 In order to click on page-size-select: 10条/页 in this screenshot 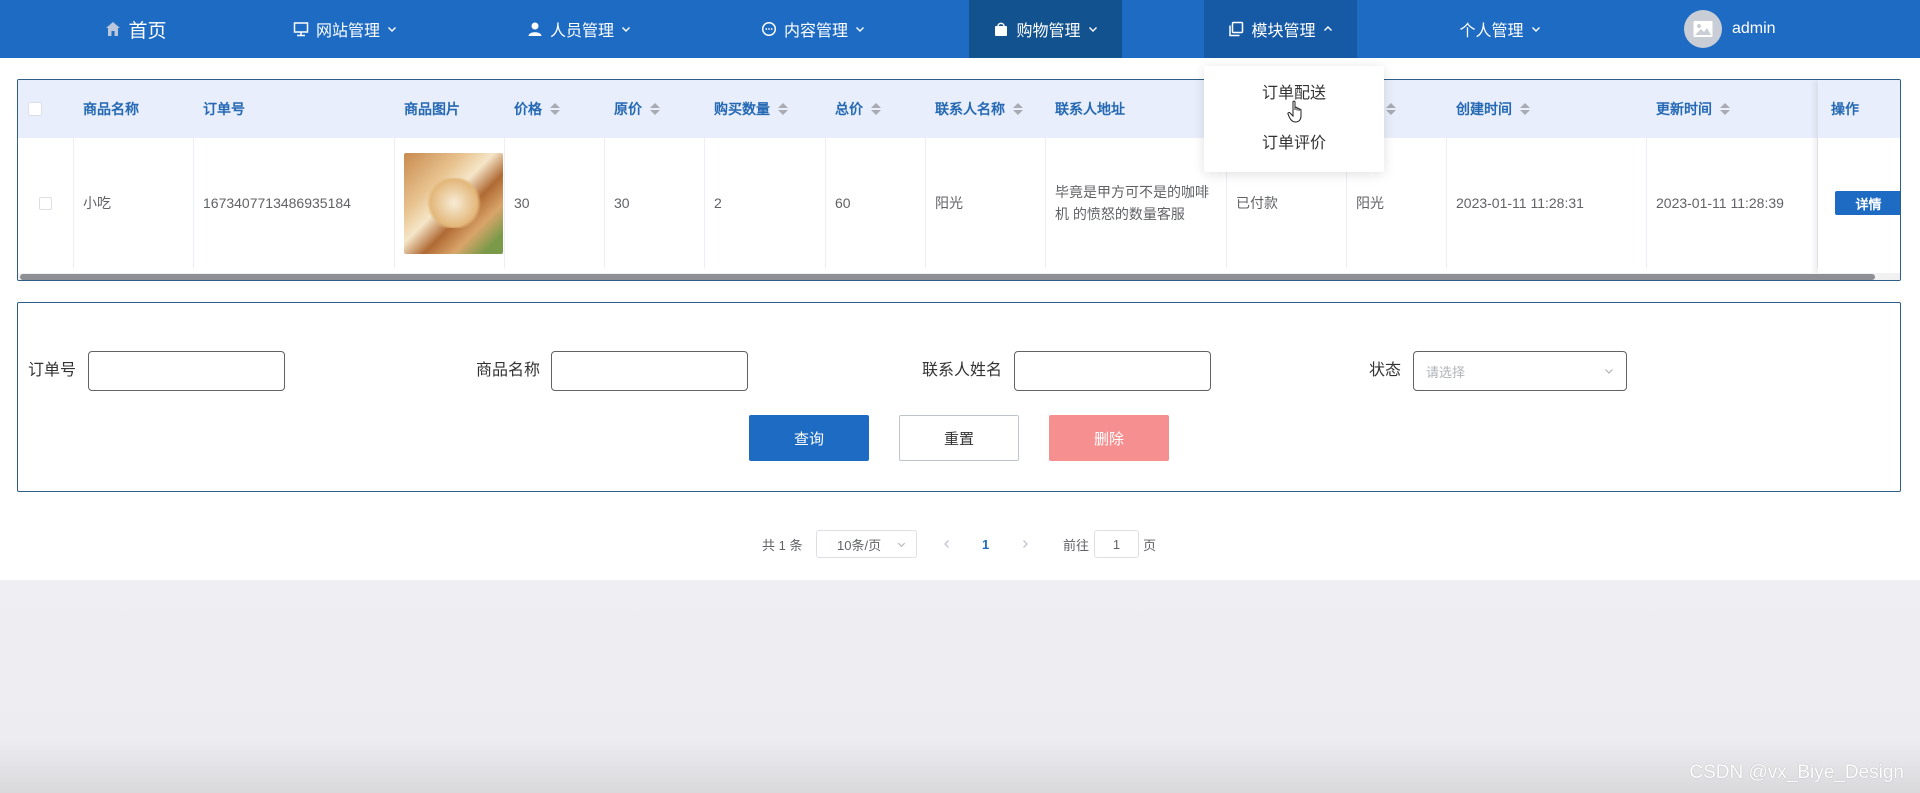, I will do `click(866, 544)`.